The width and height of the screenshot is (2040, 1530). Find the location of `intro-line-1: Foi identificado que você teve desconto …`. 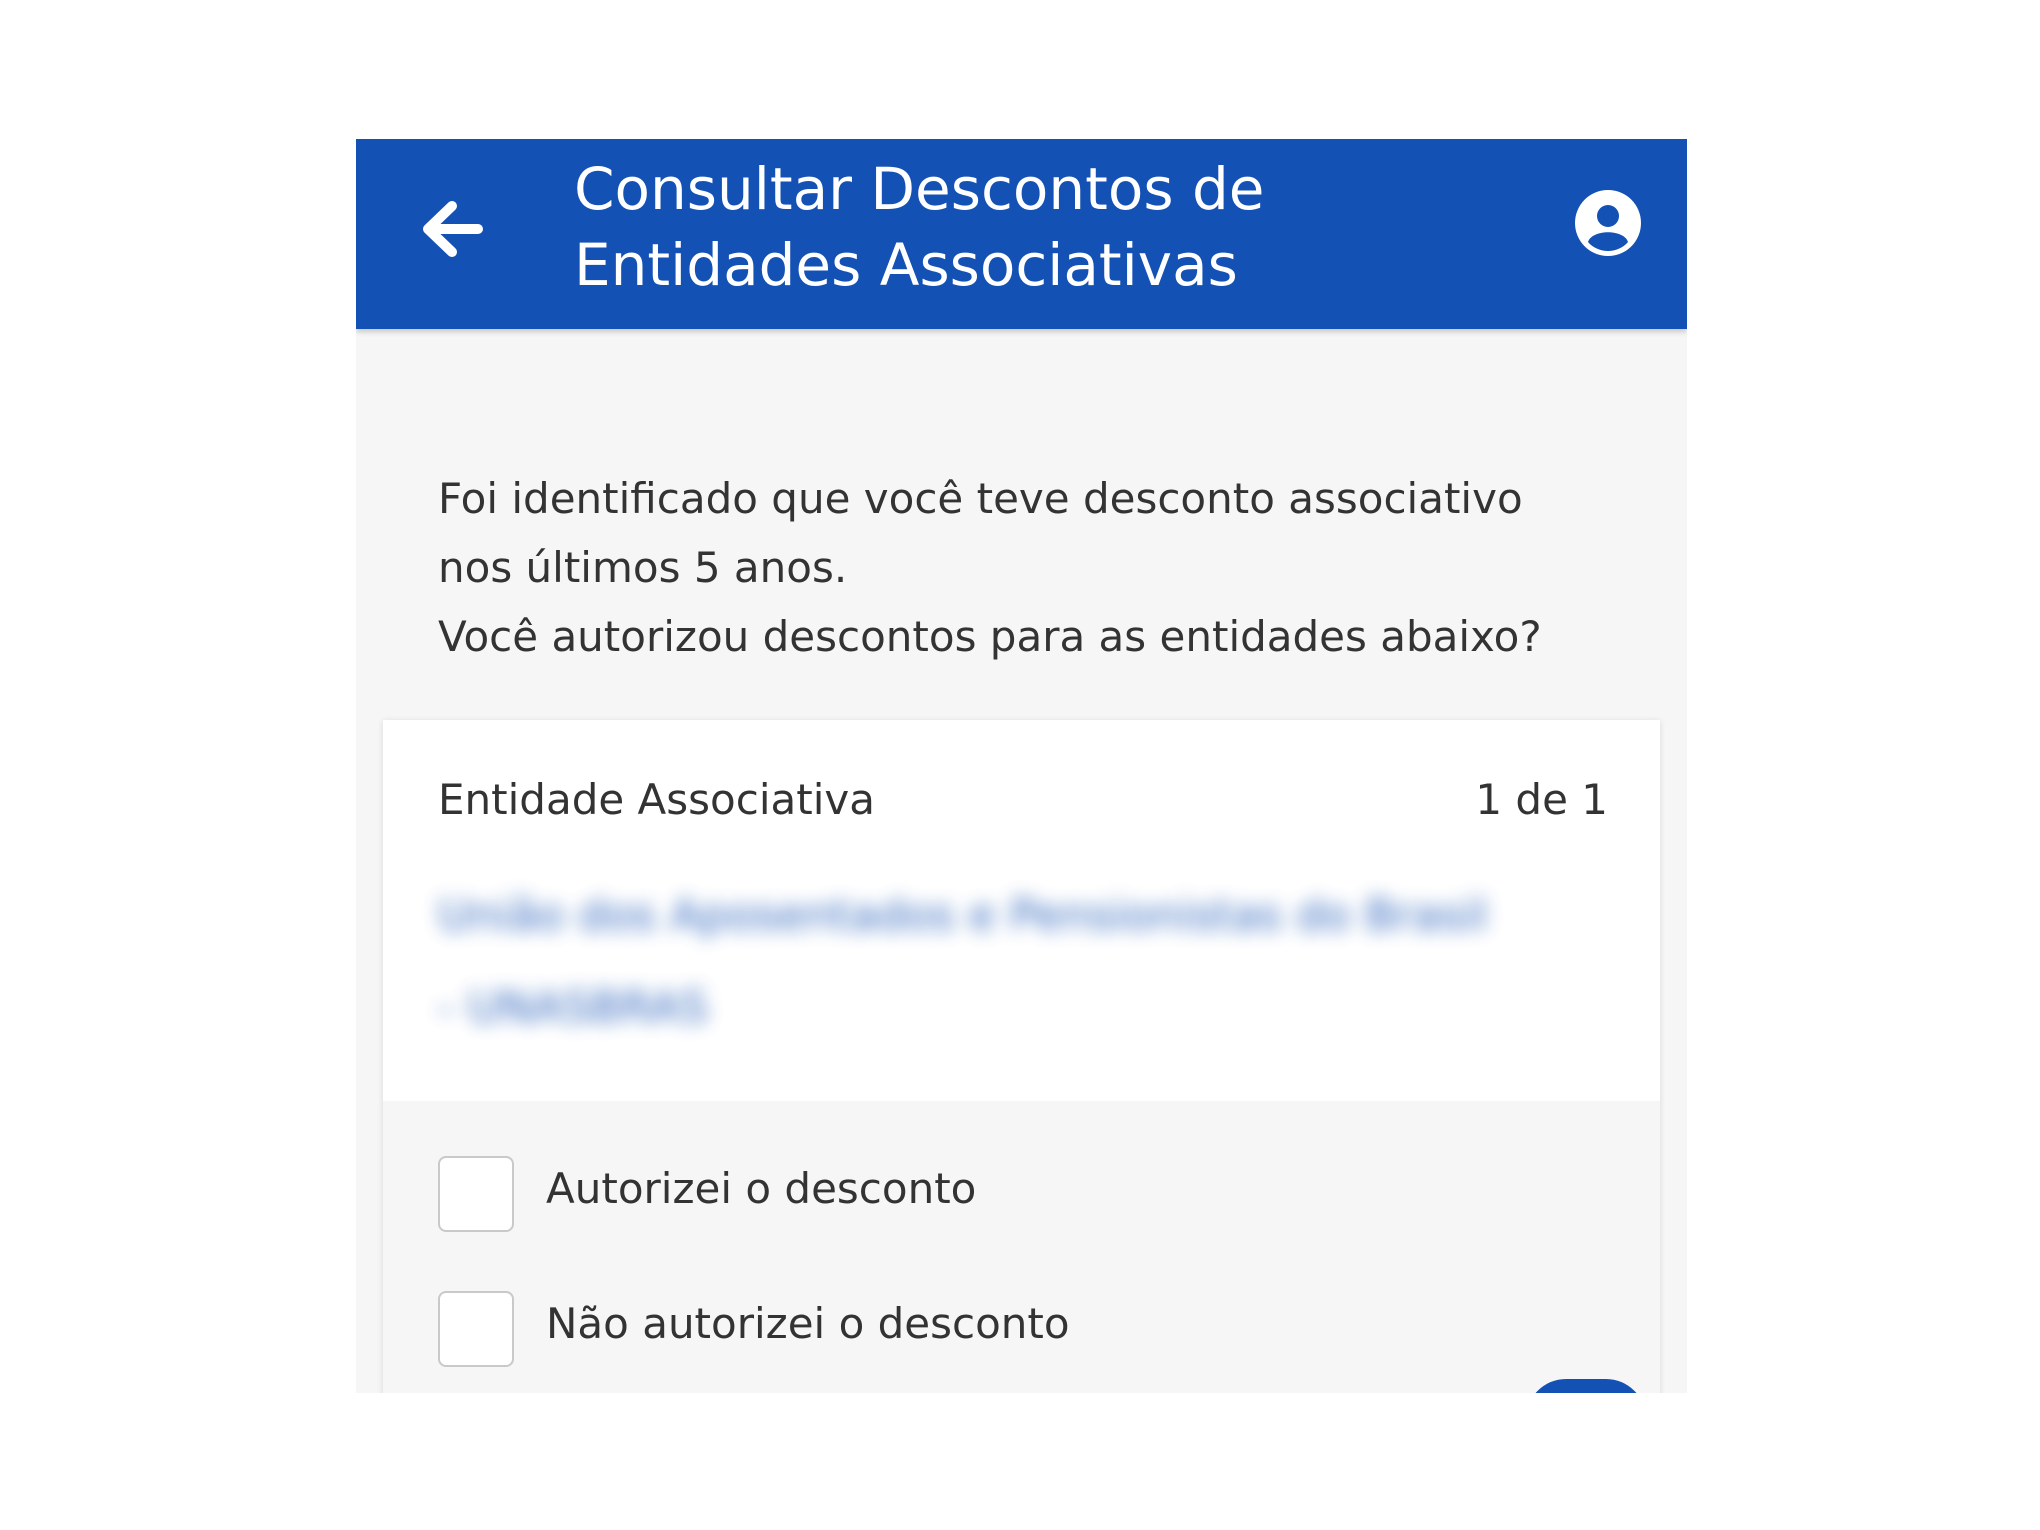

intro-line-1: Foi identificado que você teve desconto … is located at coordinates (980, 498).